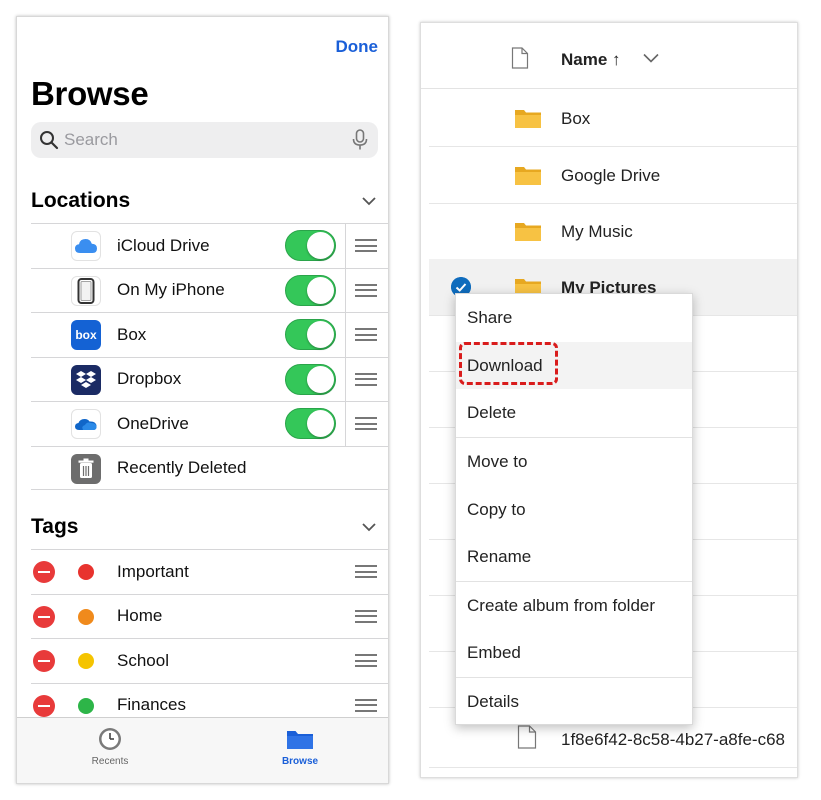 This screenshot has width=821, height=800. I want to click on search-bar, so click(204, 140).